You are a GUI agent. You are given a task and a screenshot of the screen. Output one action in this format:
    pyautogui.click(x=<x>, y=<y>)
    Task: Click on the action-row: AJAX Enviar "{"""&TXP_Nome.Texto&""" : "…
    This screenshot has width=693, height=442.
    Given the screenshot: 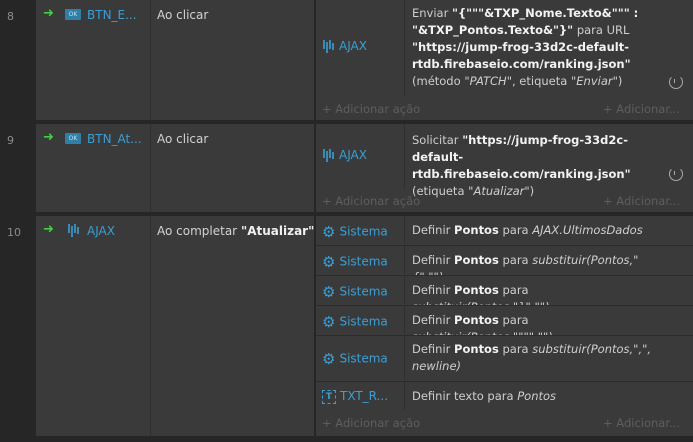 What is the action you would take?
    pyautogui.click(x=504, y=48)
    